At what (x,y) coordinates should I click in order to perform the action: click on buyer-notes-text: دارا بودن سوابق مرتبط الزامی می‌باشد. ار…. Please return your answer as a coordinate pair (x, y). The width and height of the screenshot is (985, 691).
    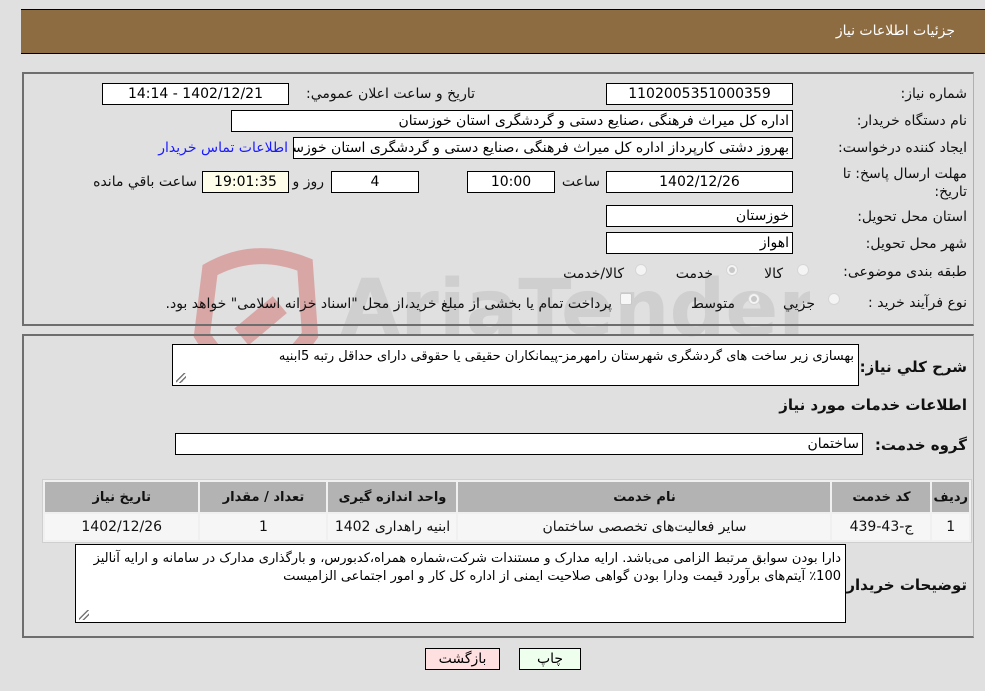
    Looking at the image, I should click on (467, 567).